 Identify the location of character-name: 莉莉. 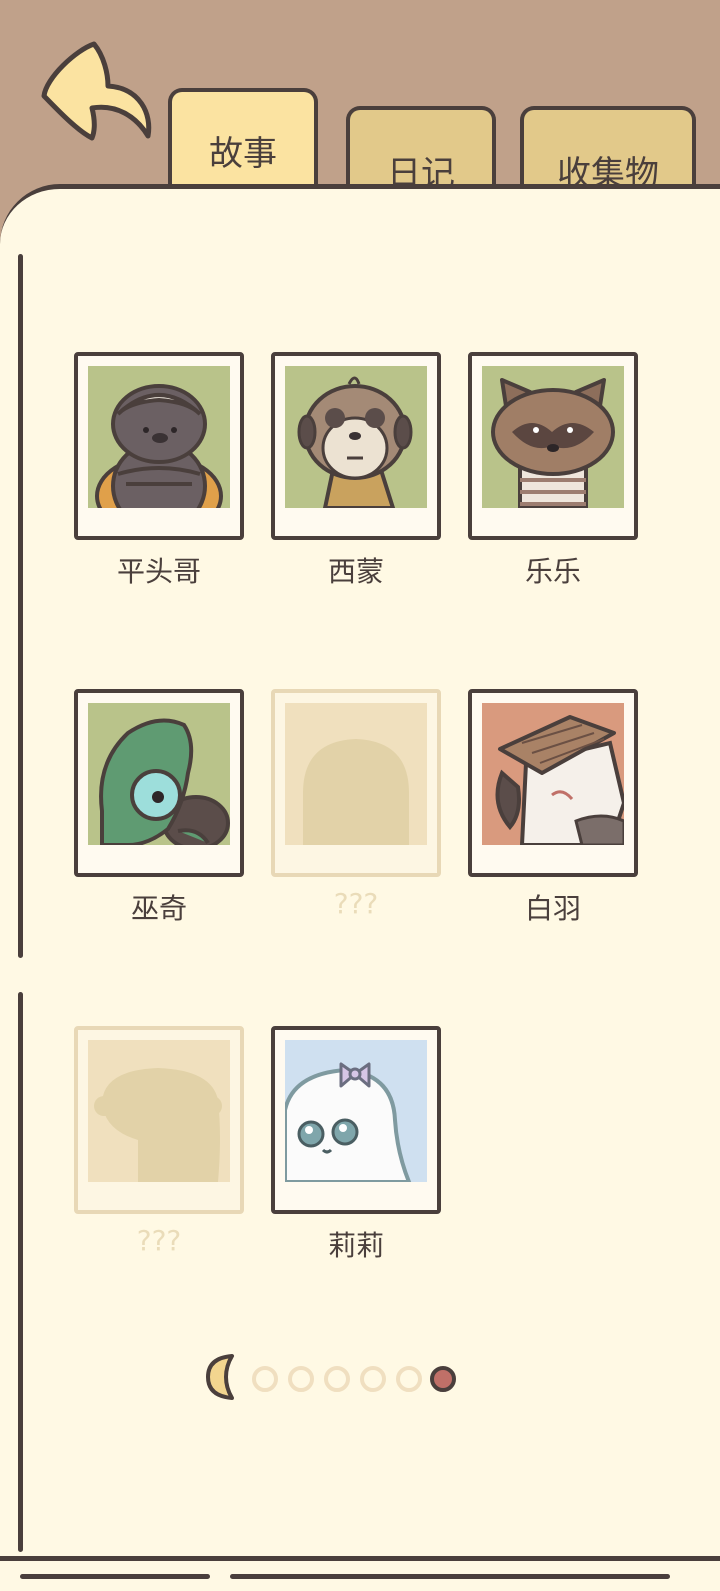
(355, 1245).